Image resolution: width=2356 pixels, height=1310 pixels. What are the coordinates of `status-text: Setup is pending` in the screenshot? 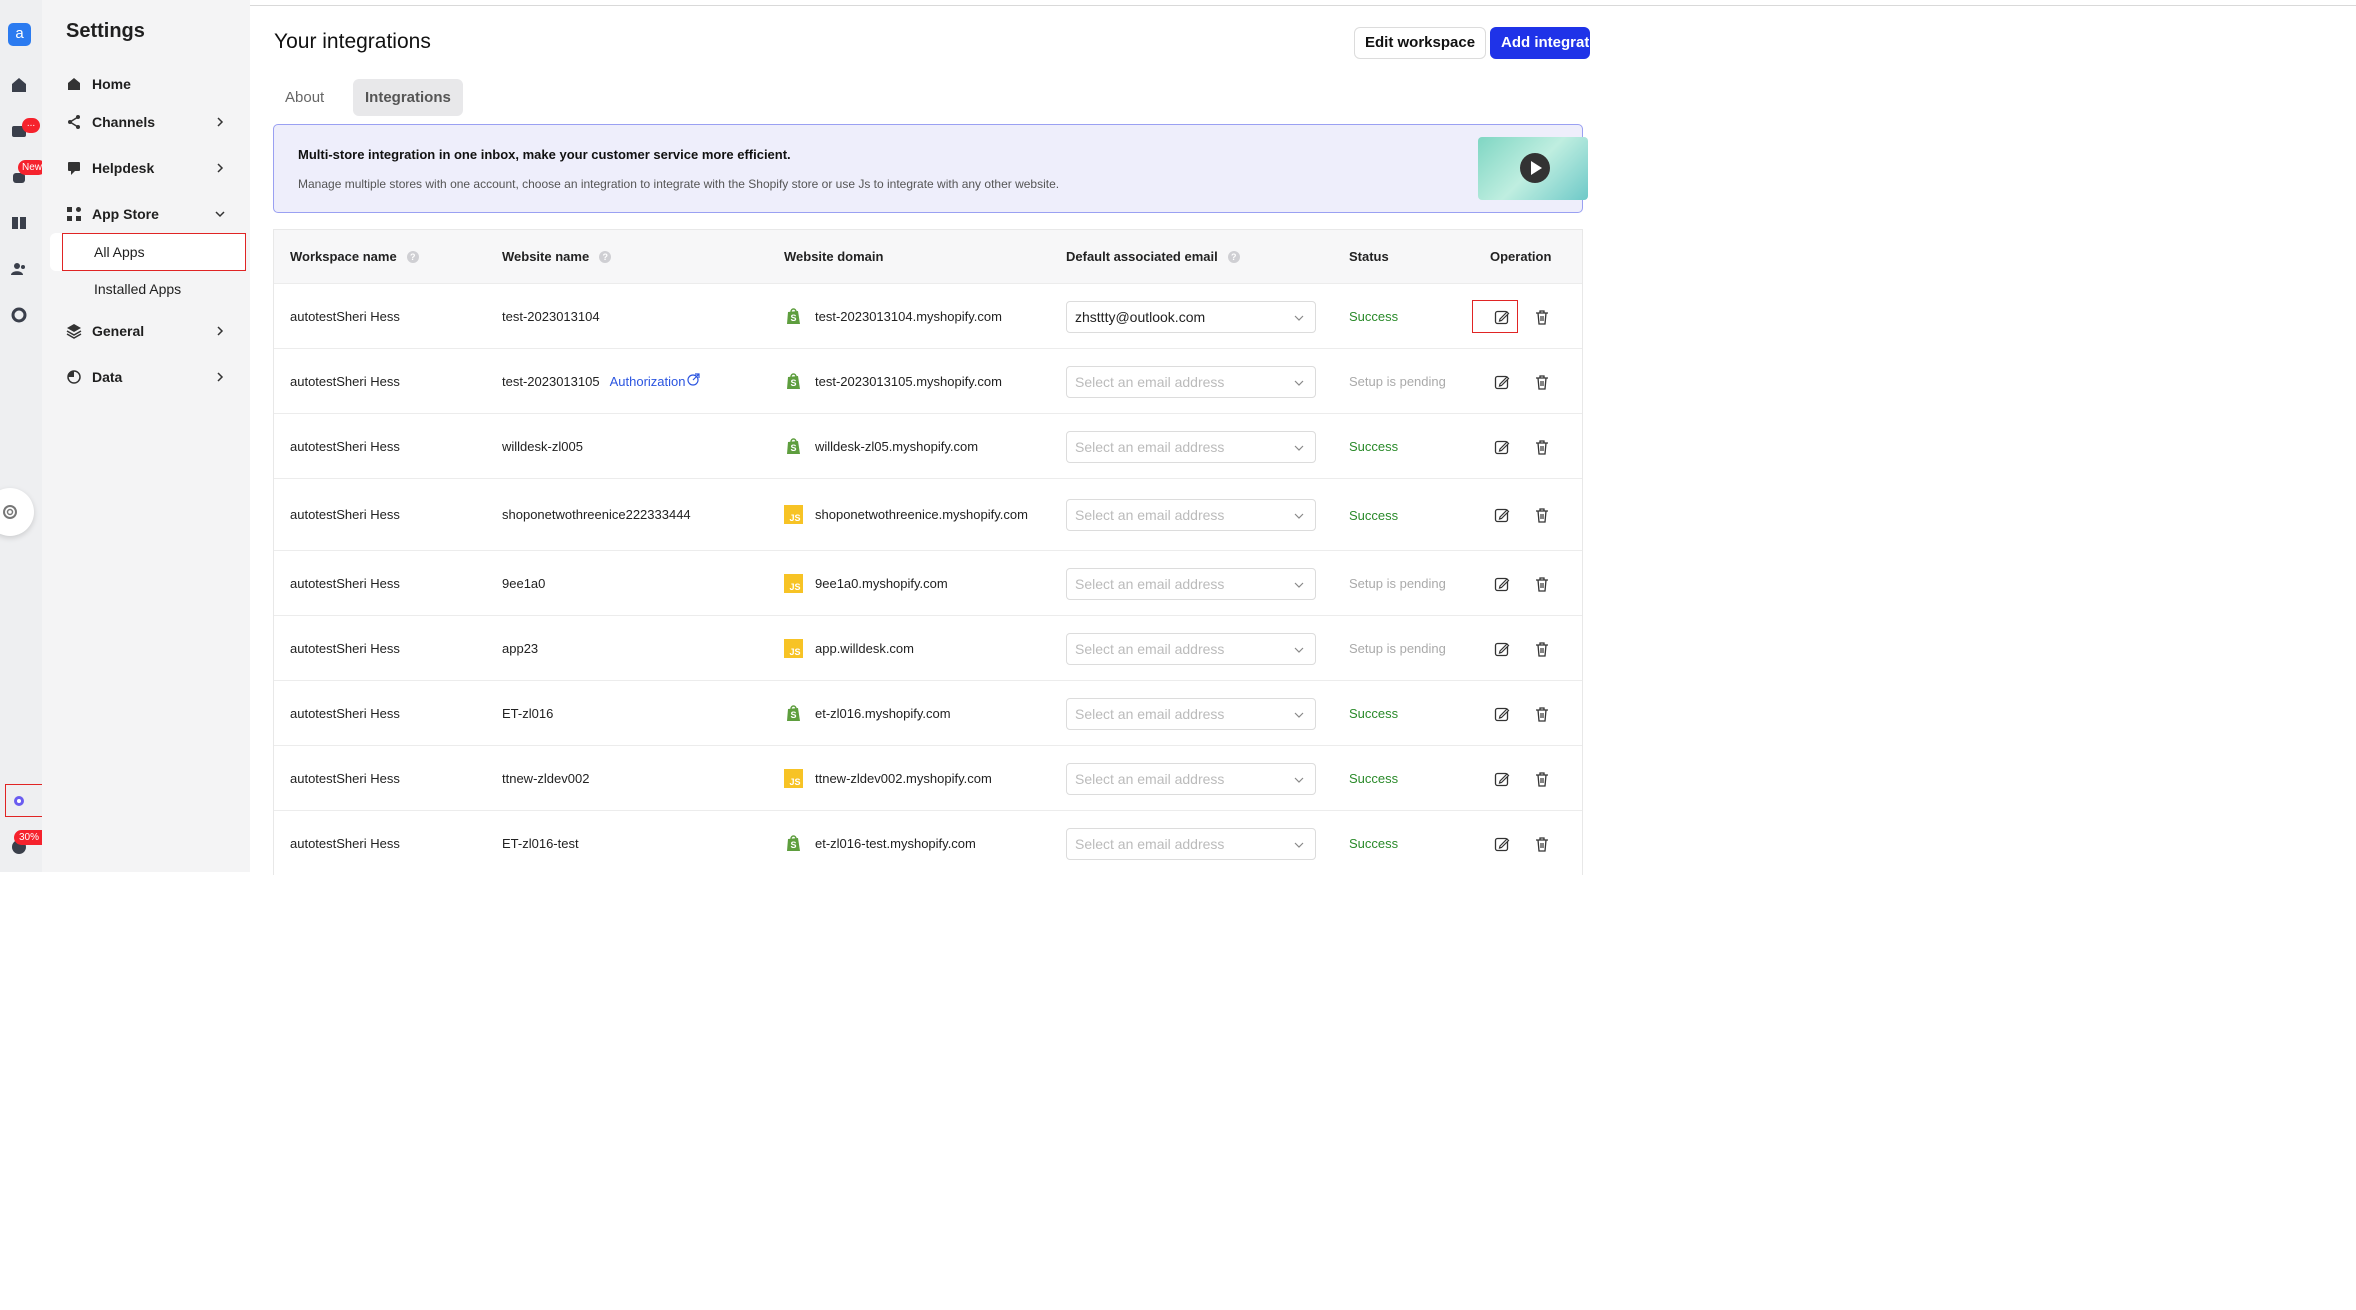 It's located at (1397, 583).